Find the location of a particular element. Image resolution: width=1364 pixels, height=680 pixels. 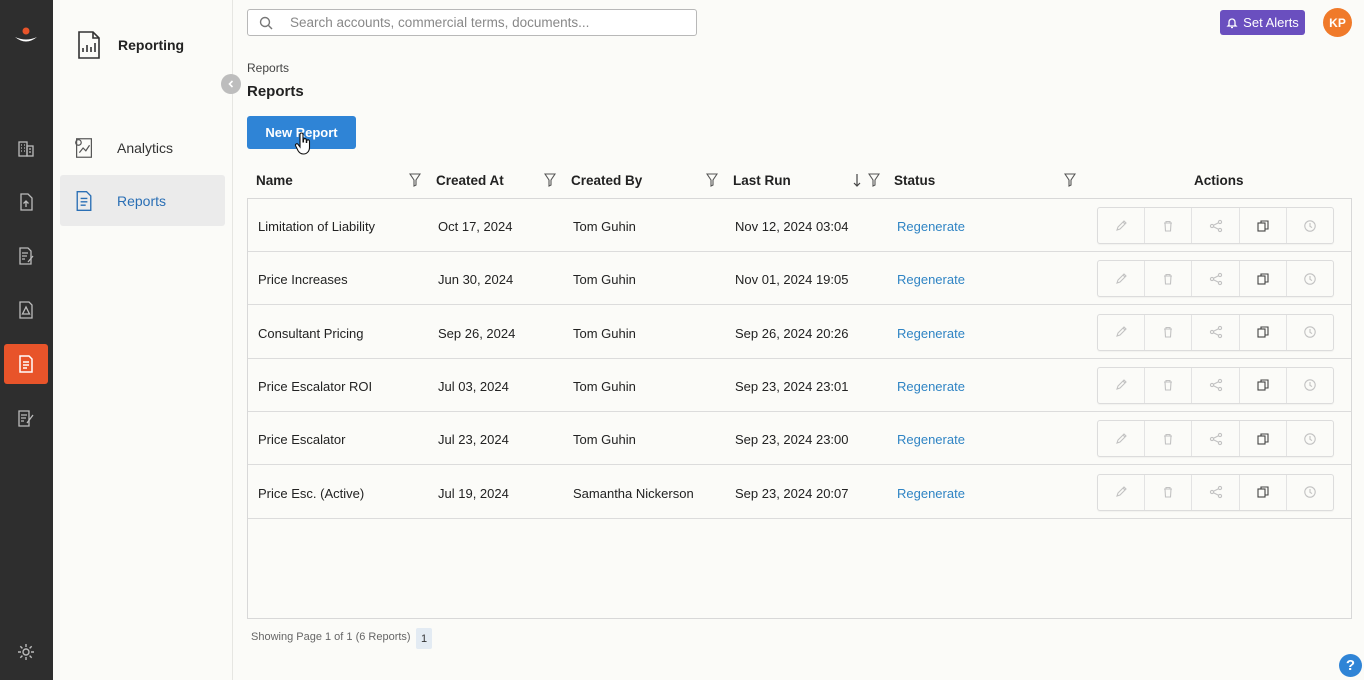

report-name-cell: Price Escalator ROI is located at coordinates (315, 386).